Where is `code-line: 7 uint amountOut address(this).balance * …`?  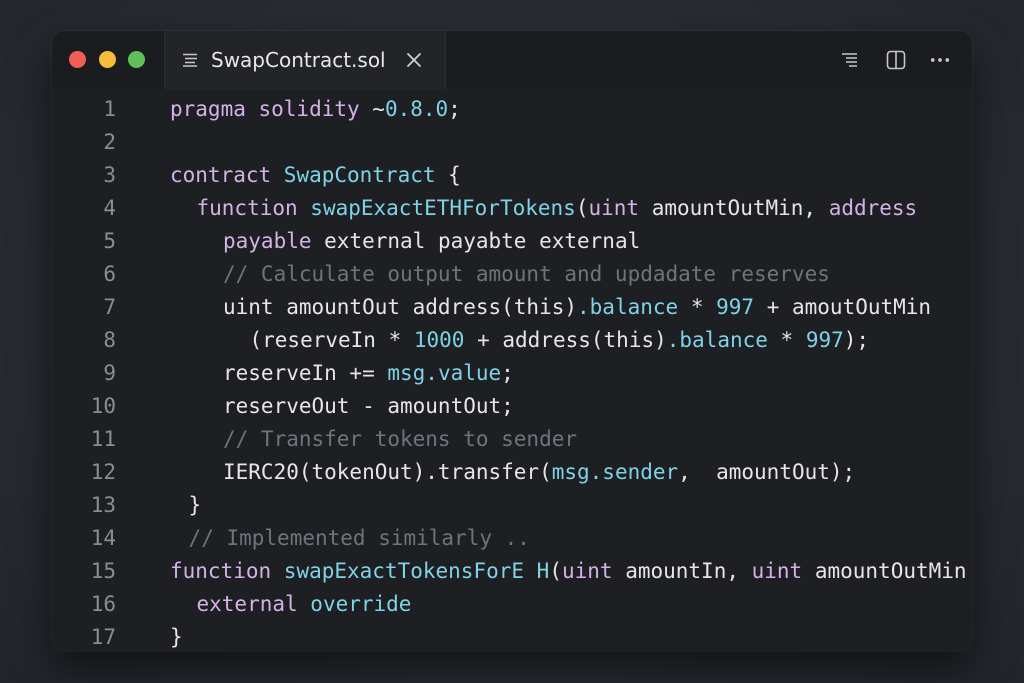
code-line: 7 uint amountOut address(this).balance * … is located at coordinates (512, 307).